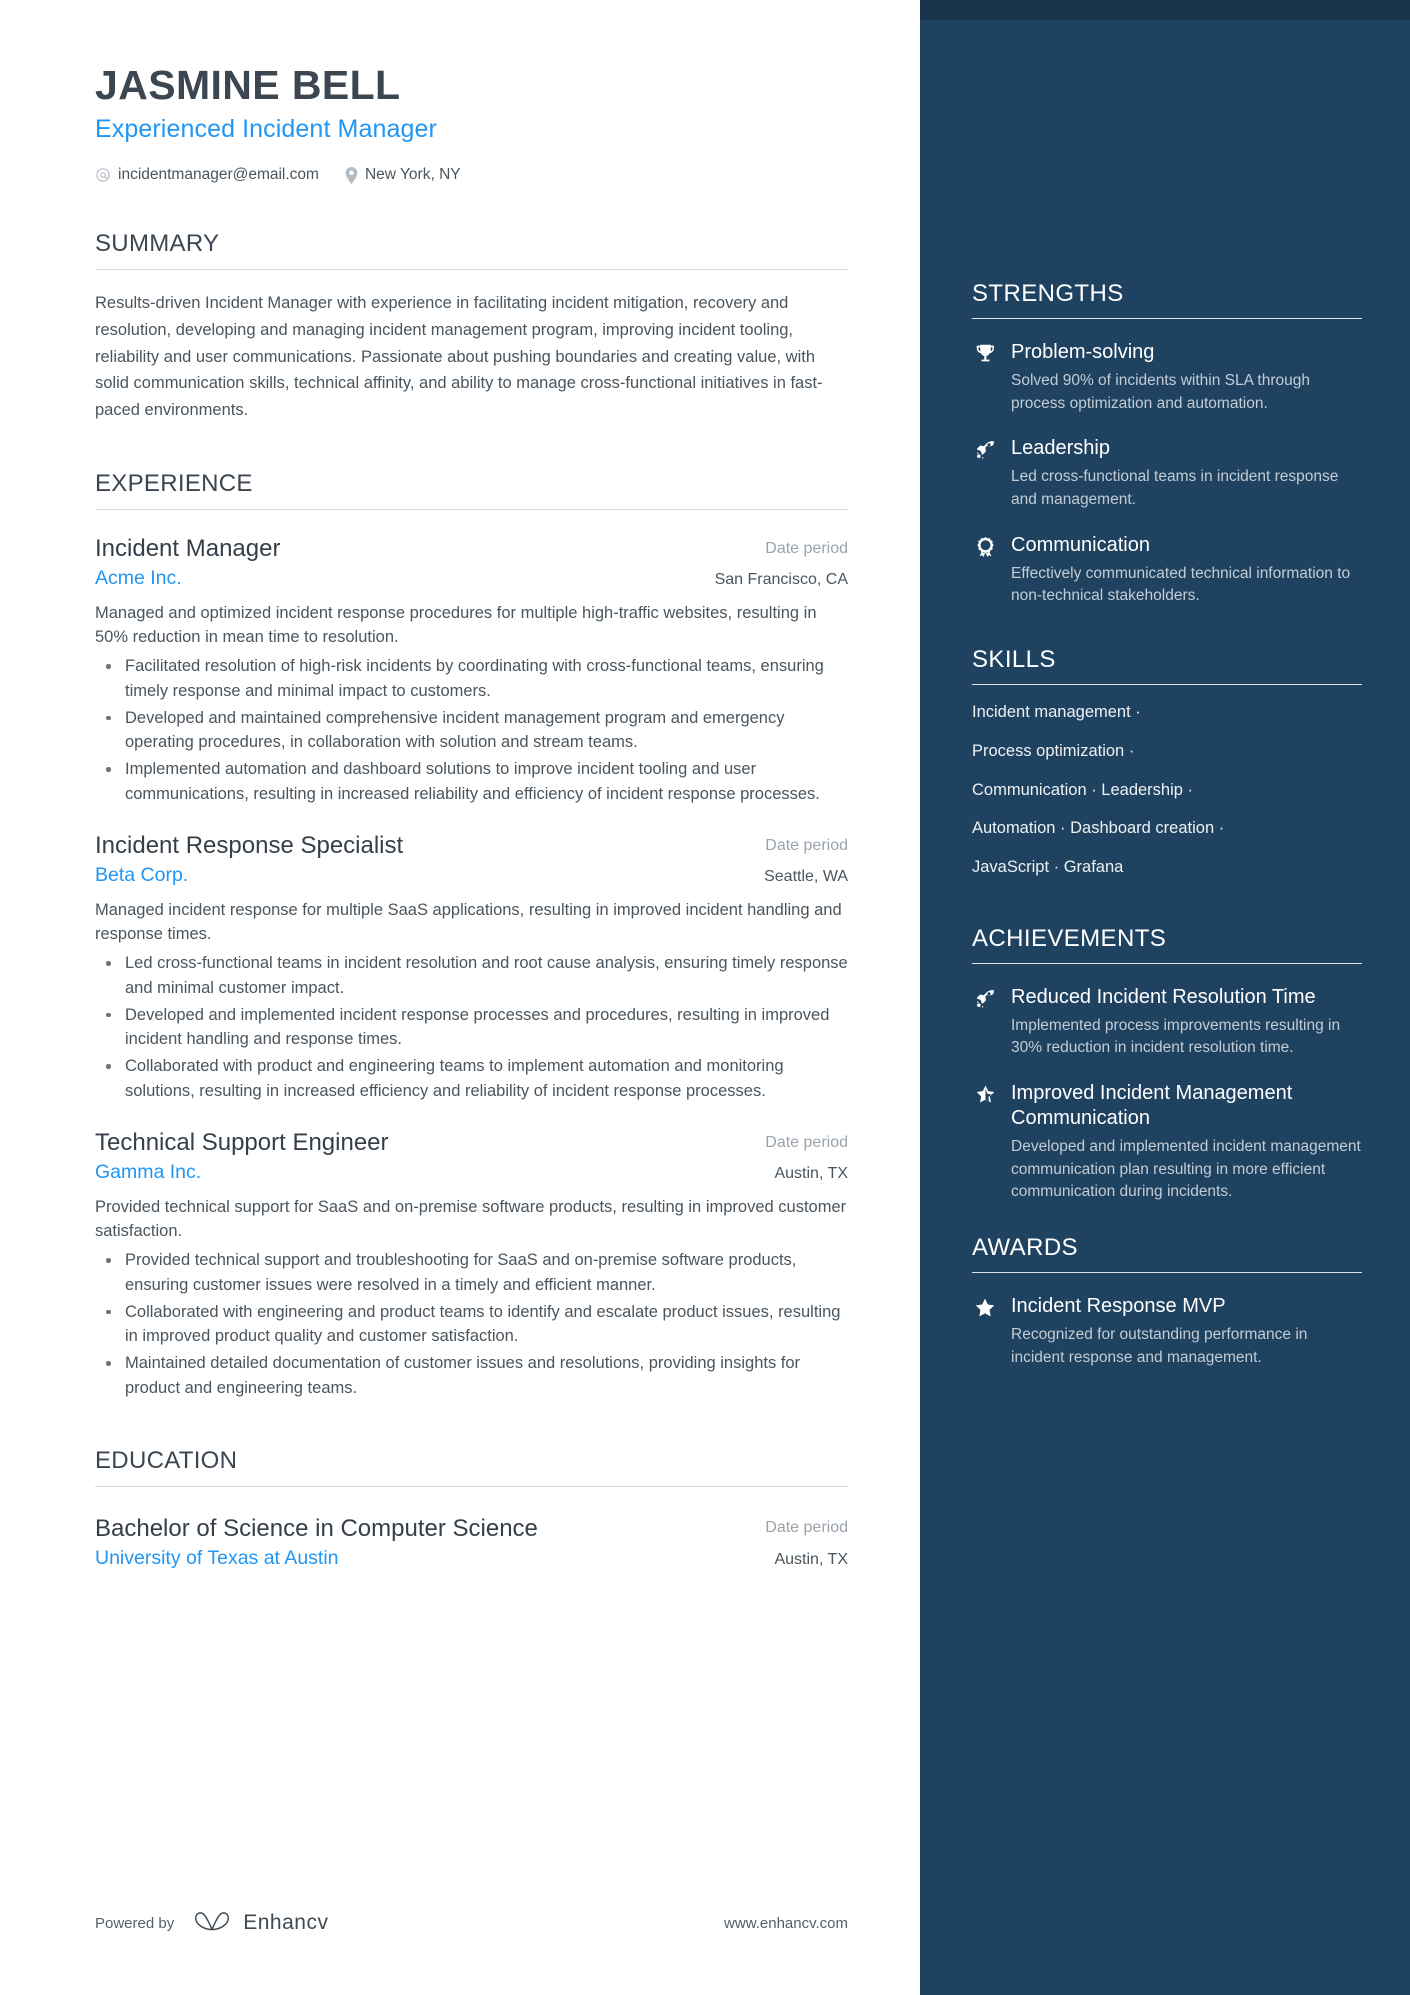 The width and height of the screenshot is (1410, 1995). Describe the element at coordinates (148, 1172) in the screenshot. I see `company-name: Gamma Inc.` at that location.